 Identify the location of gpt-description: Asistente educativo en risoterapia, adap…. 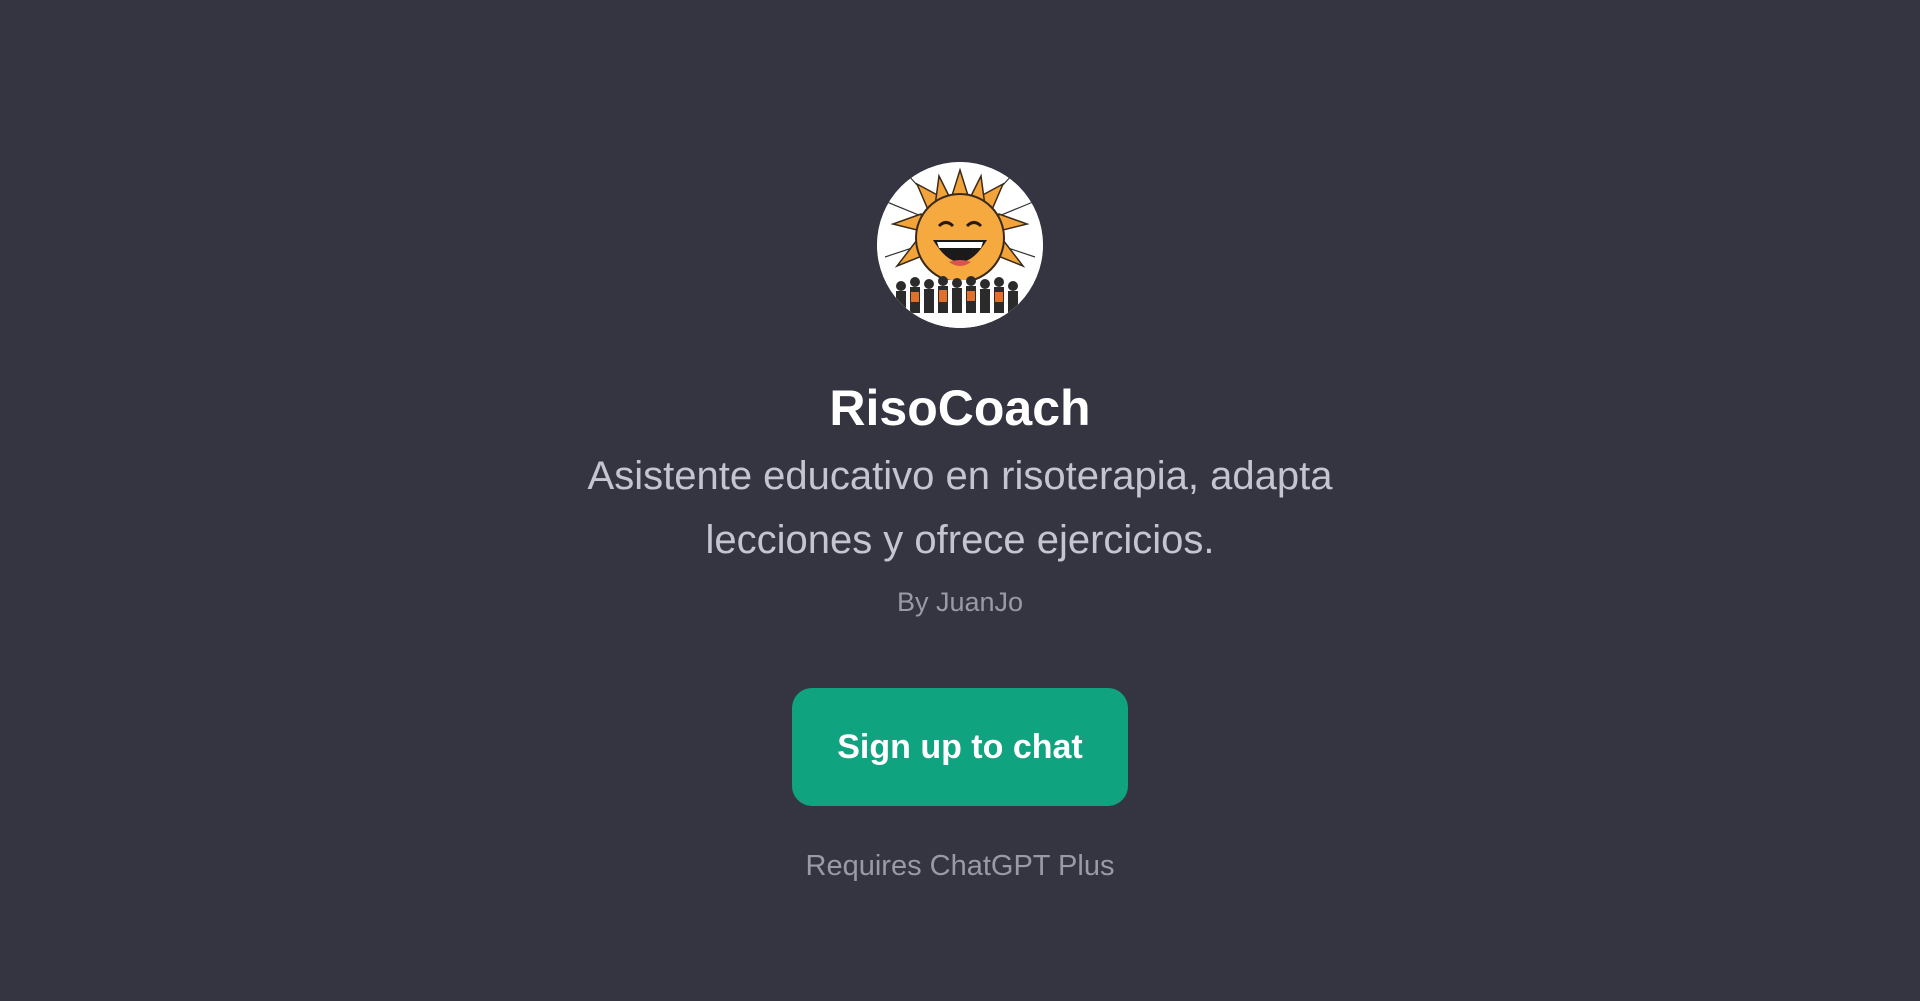
(960, 508).